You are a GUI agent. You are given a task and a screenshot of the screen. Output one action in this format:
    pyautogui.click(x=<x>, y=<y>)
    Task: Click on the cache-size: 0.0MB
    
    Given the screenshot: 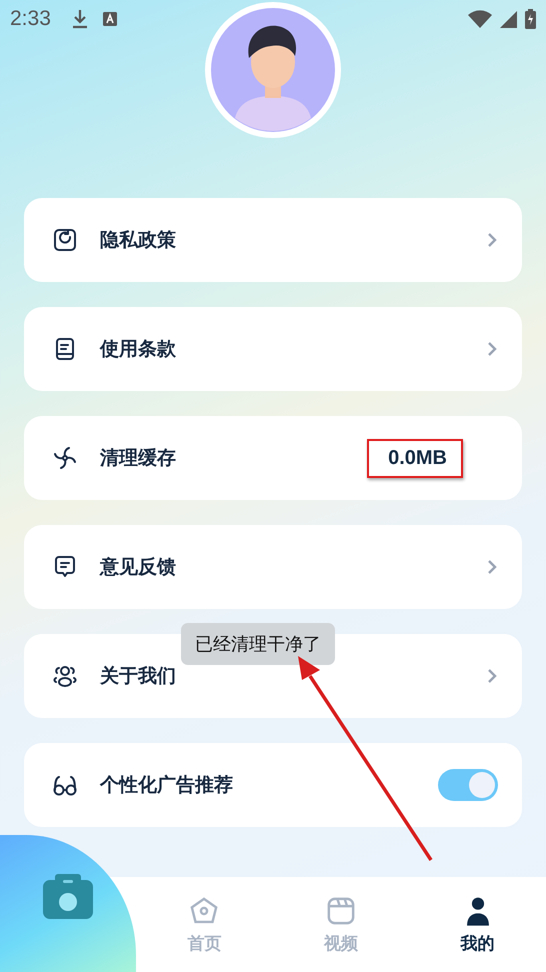 What is the action you would take?
    pyautogui.click(x=415, y=458)
    